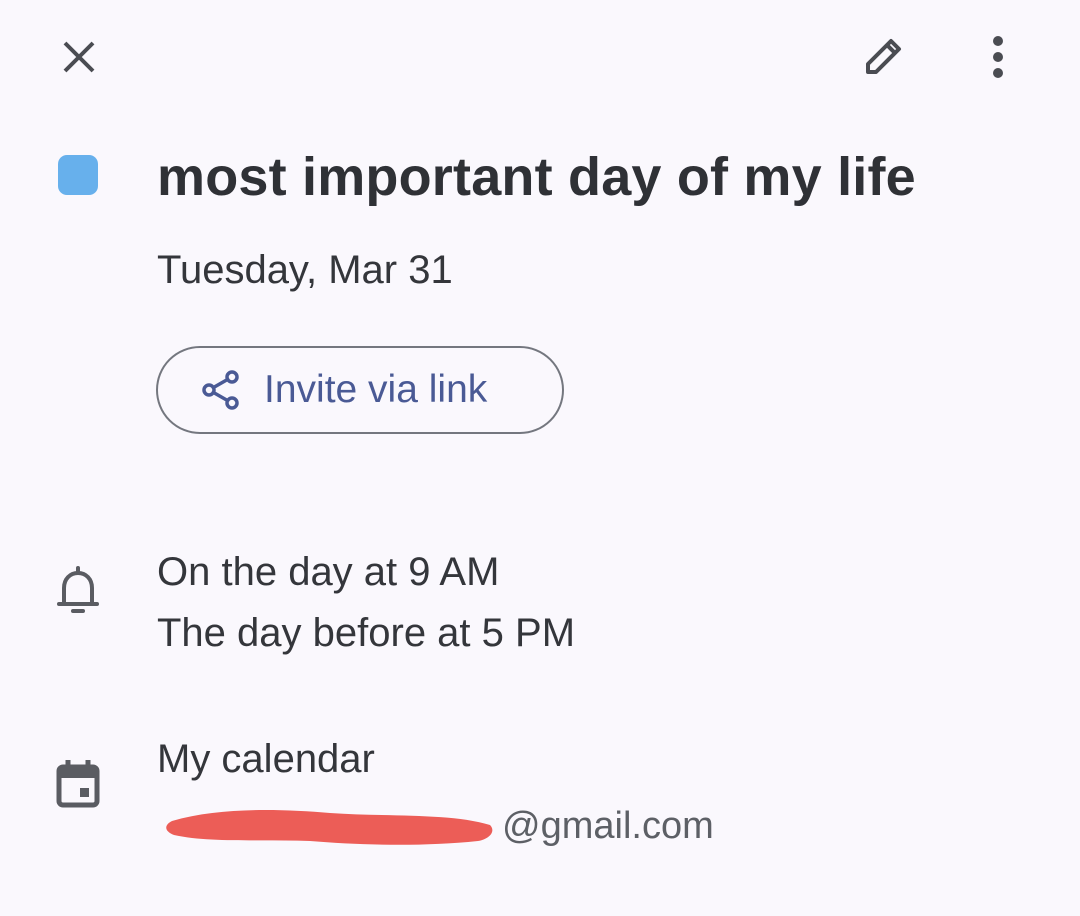 The width and height of the screenshot is (1080, 916). Describe the element at coordinates (78, 783) in the screenshot. I see `calendar-icon` at that location.